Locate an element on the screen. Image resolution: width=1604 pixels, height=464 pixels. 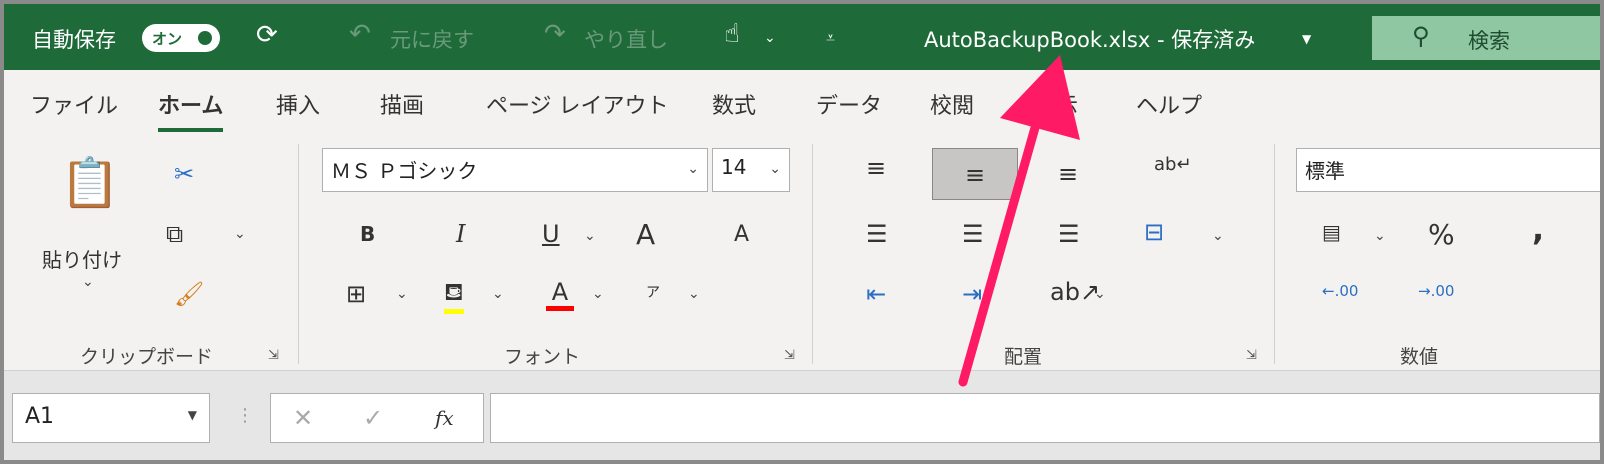
borders-dropdown-icon: ⌄ is located at coordinates (402, 294).